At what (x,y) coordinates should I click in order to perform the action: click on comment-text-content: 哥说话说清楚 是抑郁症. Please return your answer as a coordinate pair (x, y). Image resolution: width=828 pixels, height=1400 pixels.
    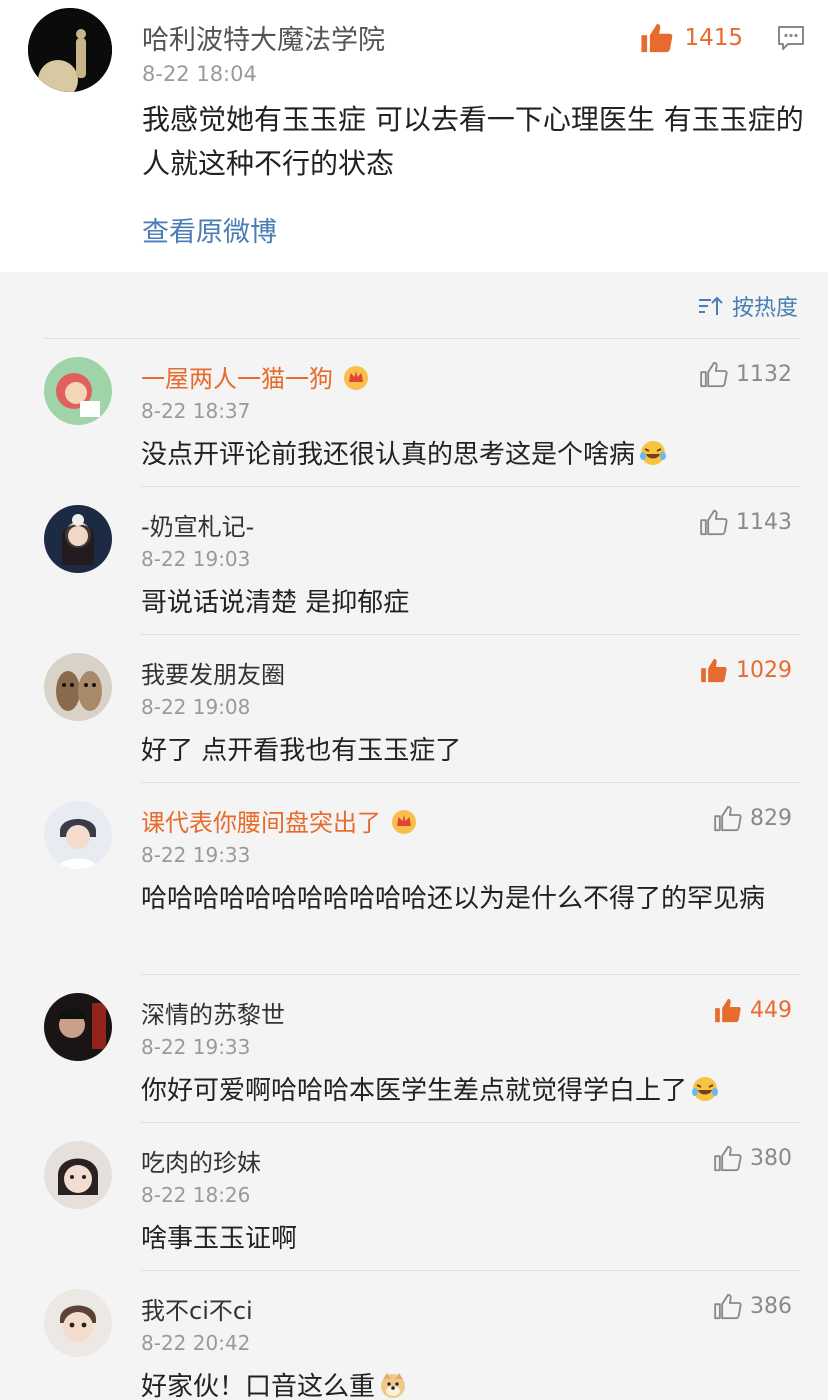
    Looking at the image, I should click on (275, 603).